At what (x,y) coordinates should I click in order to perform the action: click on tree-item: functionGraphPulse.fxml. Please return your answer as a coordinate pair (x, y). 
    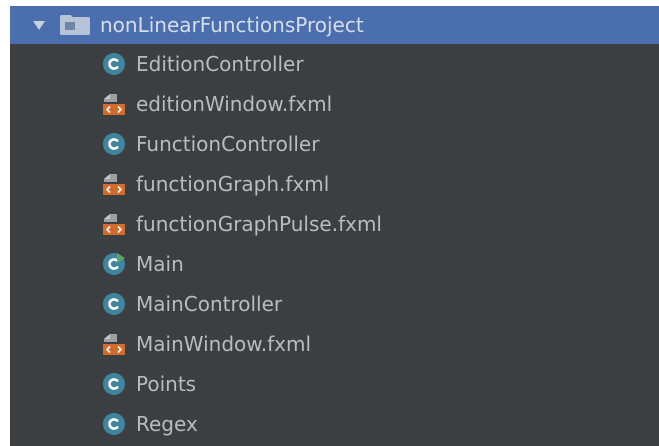
    Looking at the image, I should click on (334, 224).